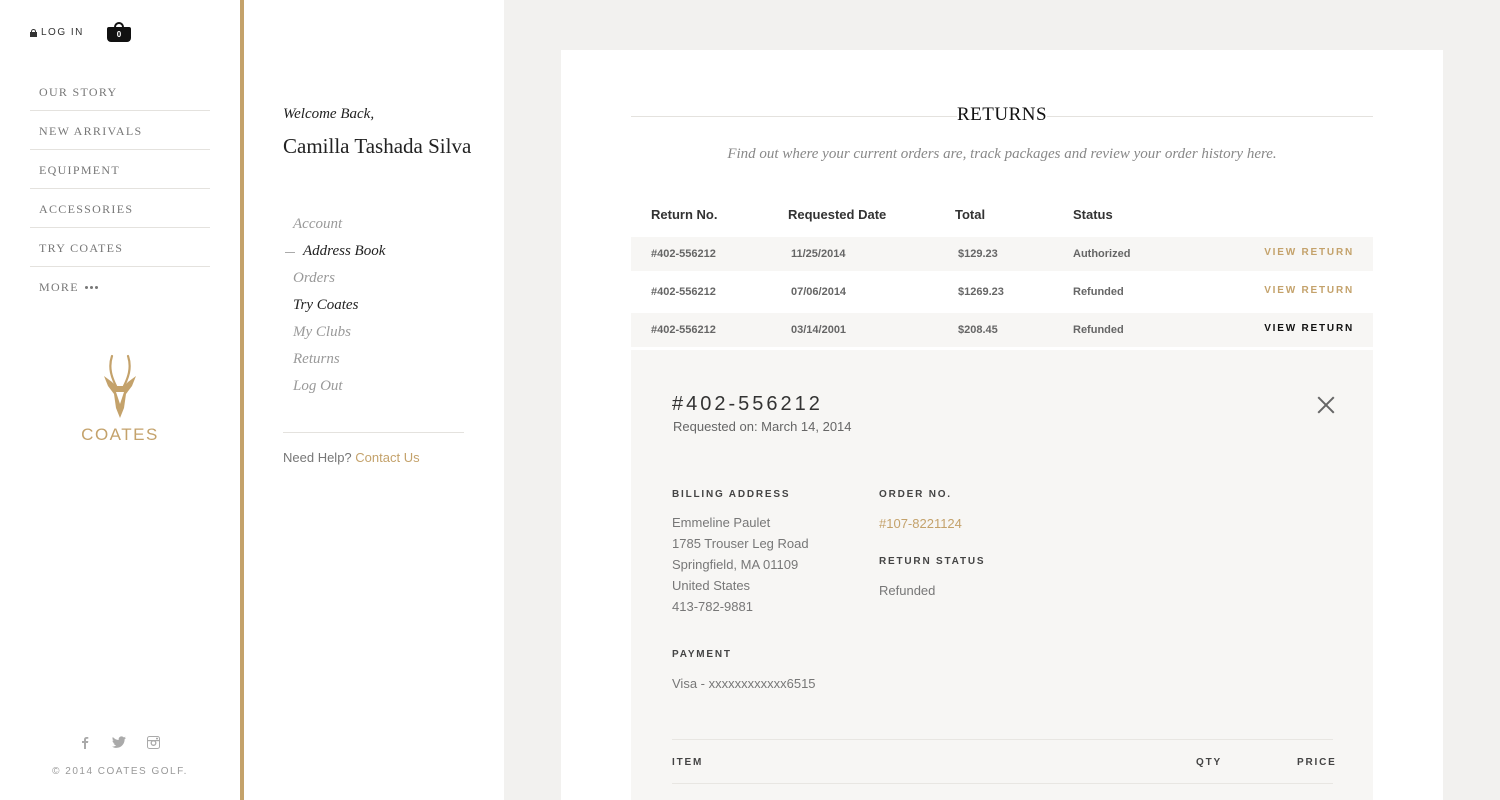 The width and height of the screenshot is (1500, 800). Describe the element at coordinates (1326, 405) in the screenshot. I see `close-icon` at that location.